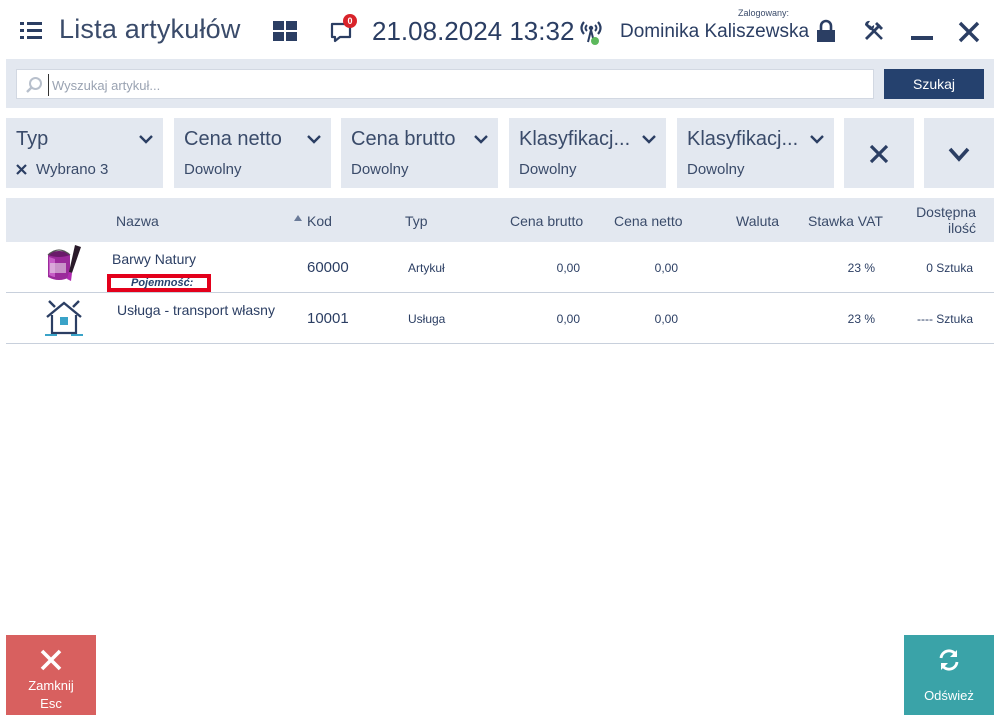 The width and height of the screenshot is (999, 723). I want to click on clear-filters-button, so click(879, 153).